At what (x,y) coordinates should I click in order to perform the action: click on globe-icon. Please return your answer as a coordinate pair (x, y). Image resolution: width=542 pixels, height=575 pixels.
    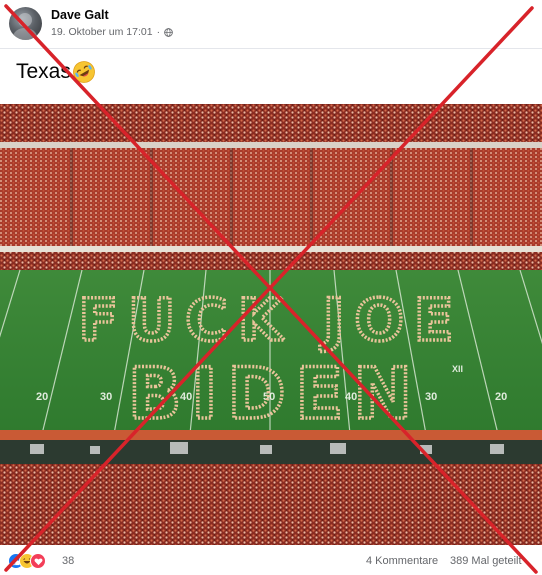
    Looking at the image, I should click on (168, 32).